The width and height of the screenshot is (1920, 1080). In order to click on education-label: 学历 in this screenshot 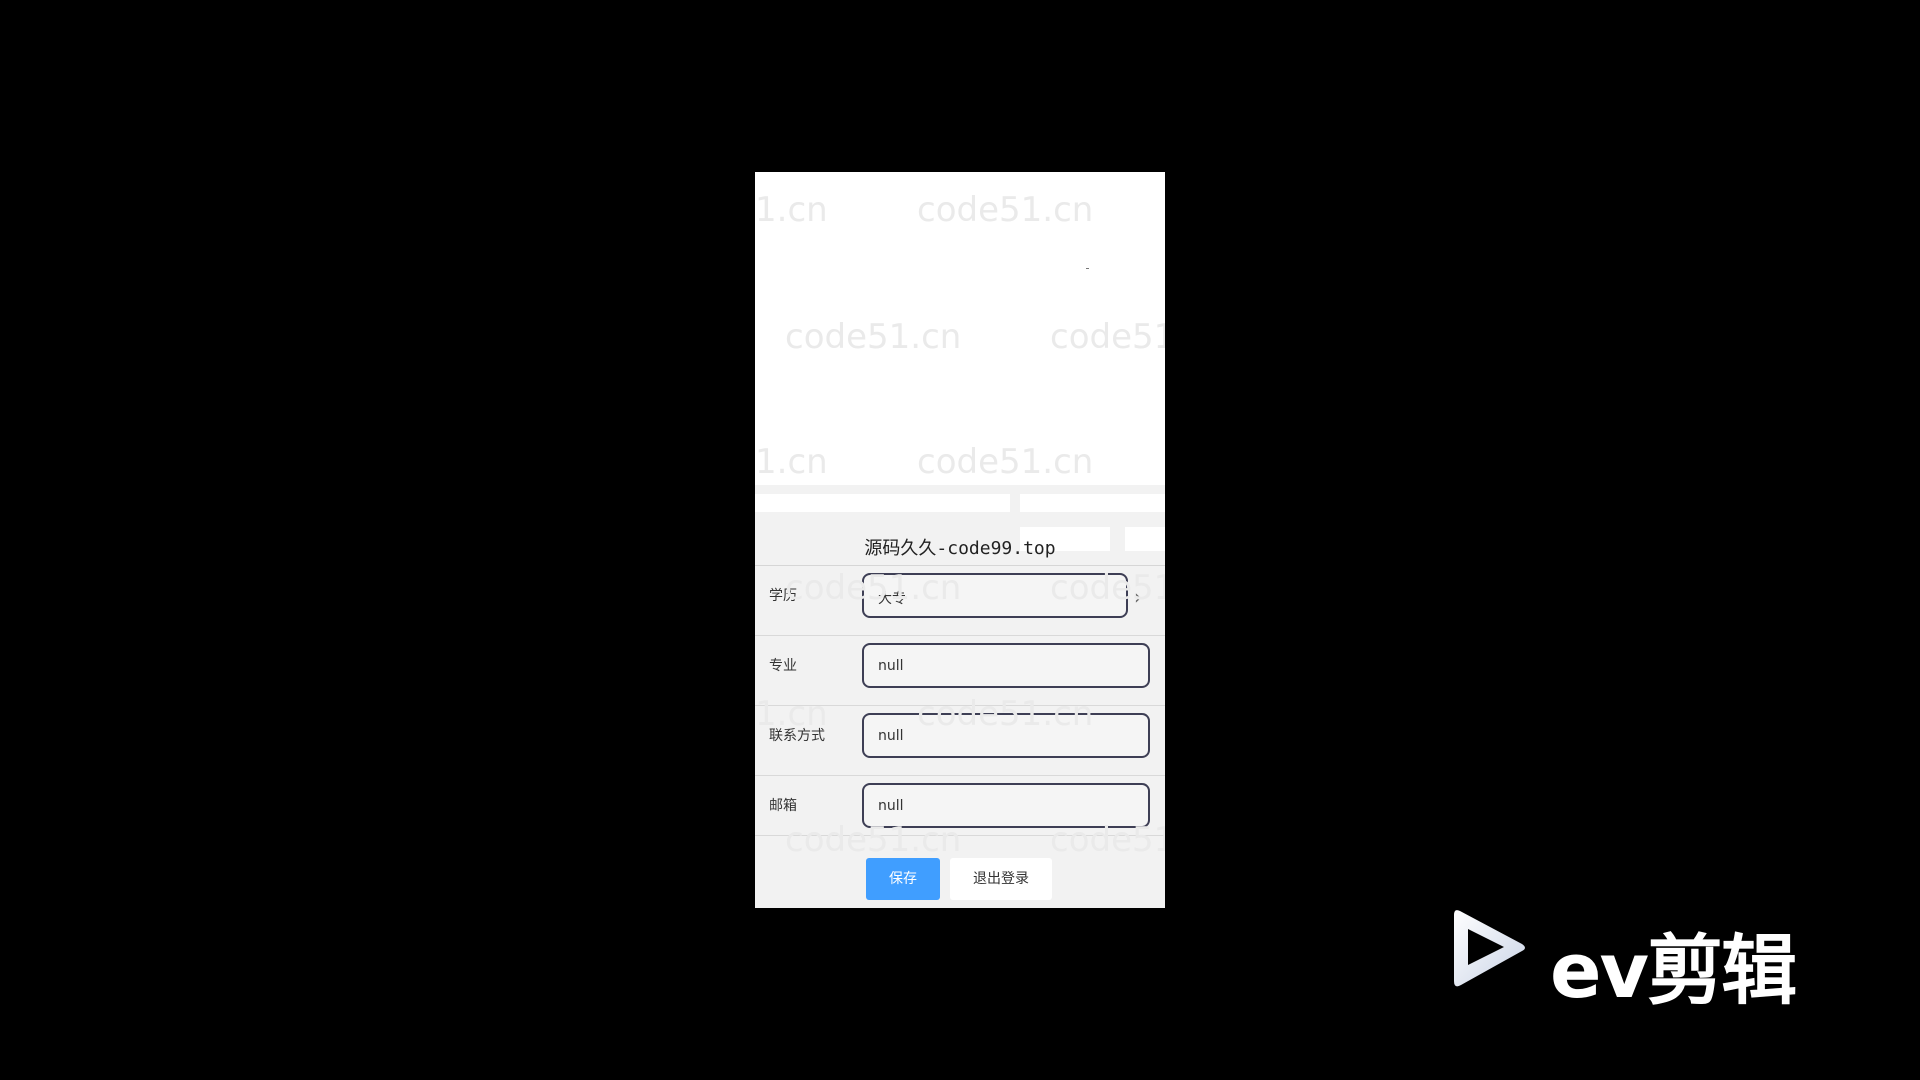, I will do `click(783, 596)`.